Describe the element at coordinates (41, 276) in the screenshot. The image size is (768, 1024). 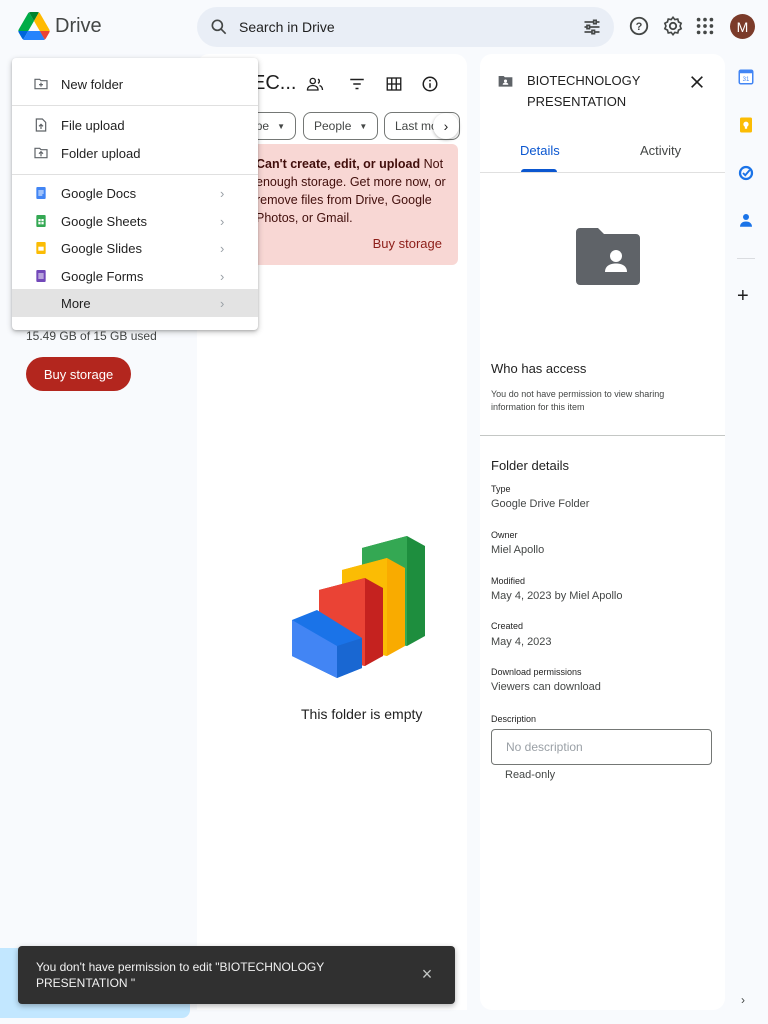
I see `forms-icon` at that location.